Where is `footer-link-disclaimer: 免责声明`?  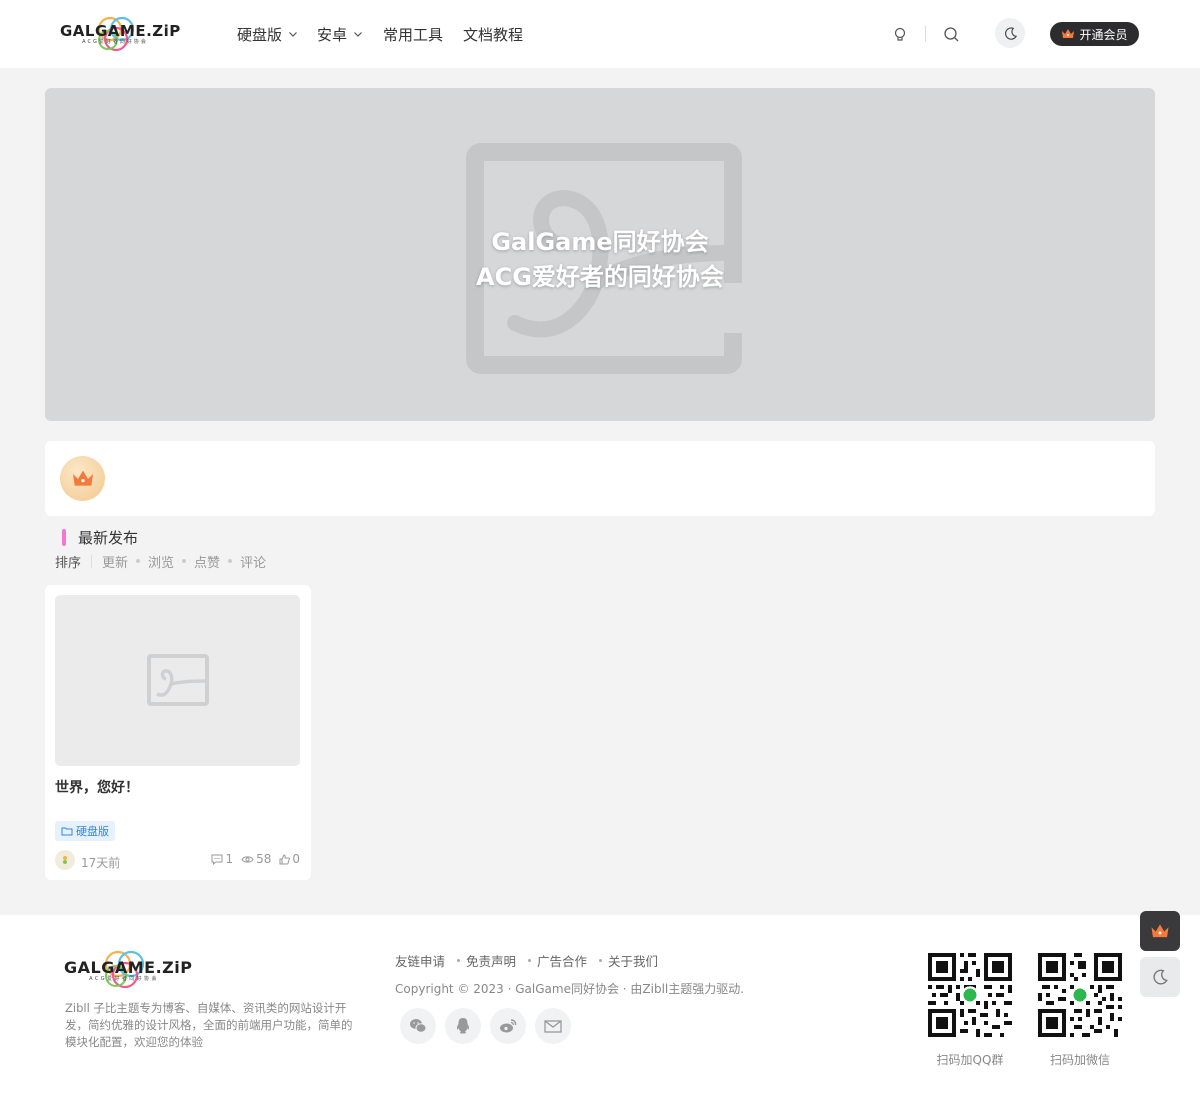
footer-link-disclaimer: 免责声明 is located at coordinates (491, 960).